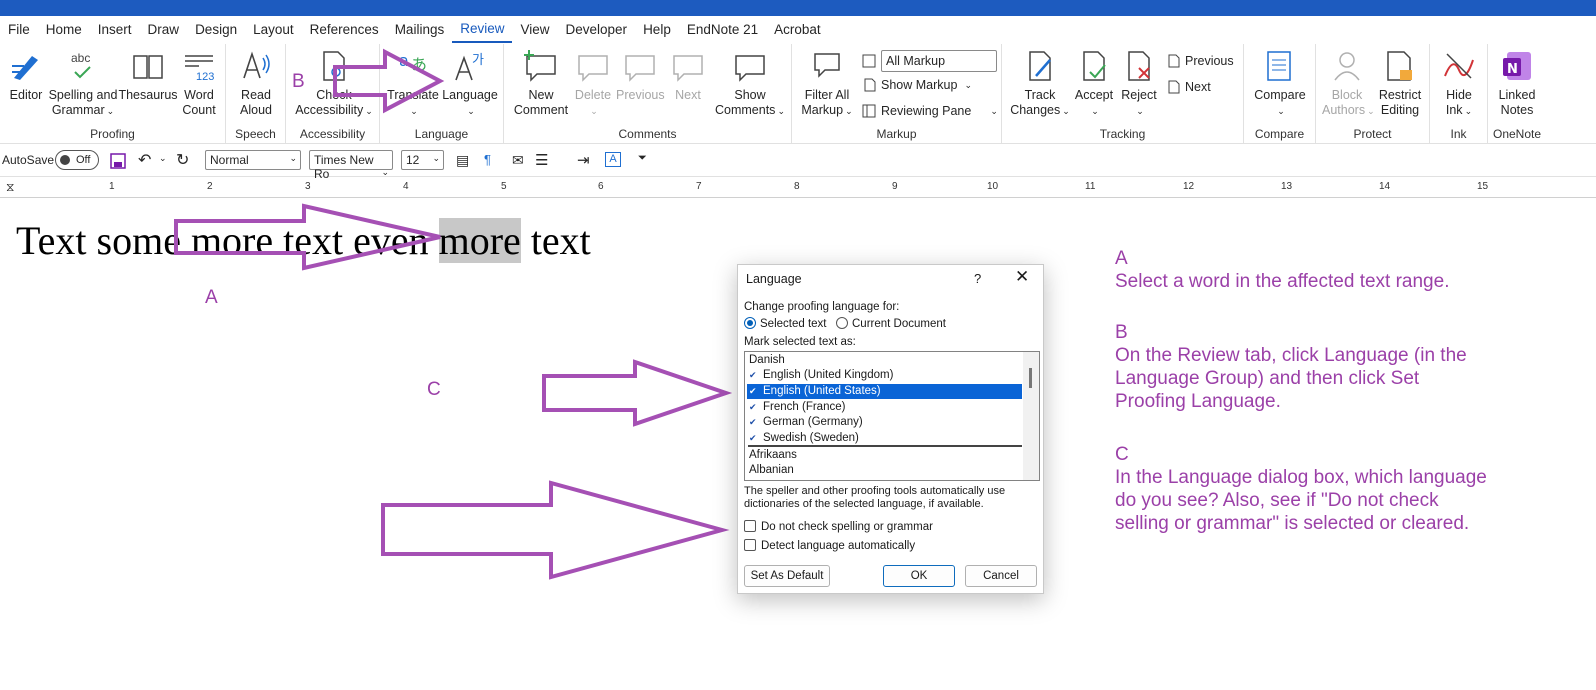  What do you see at coordinates (829, 545) in the screenshot?
I see `detect-language-checkbox: Detect language automatically` at bounding box center [829, 545].